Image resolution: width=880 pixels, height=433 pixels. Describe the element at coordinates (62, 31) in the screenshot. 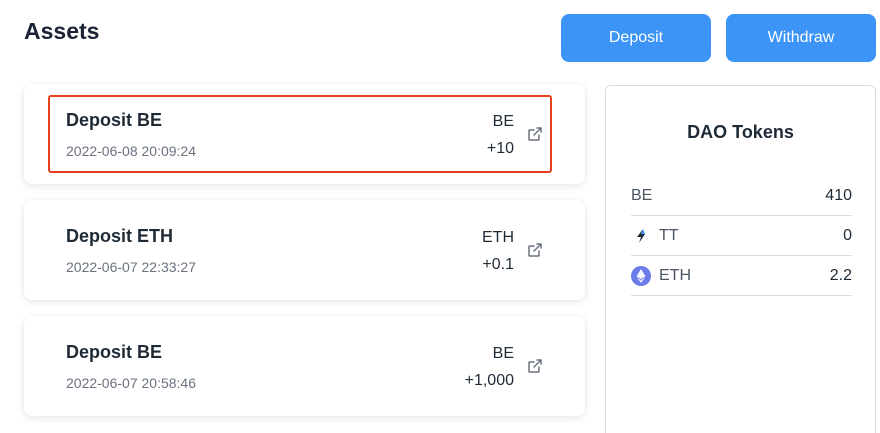

I see `page-title: Assets` at that location.